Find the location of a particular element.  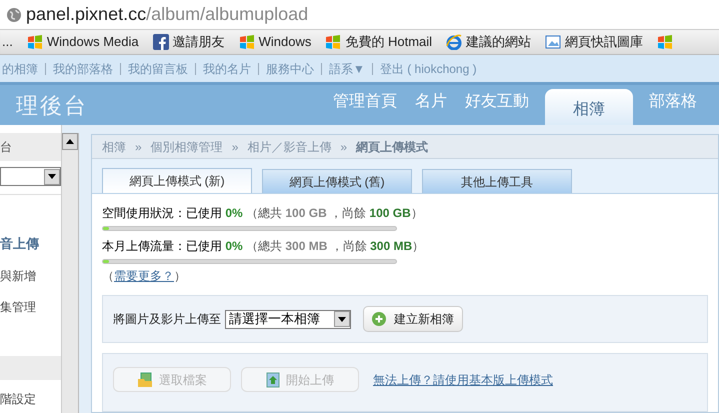

breadcrumb-item: 相簿 is located at coordinates (114, 147).